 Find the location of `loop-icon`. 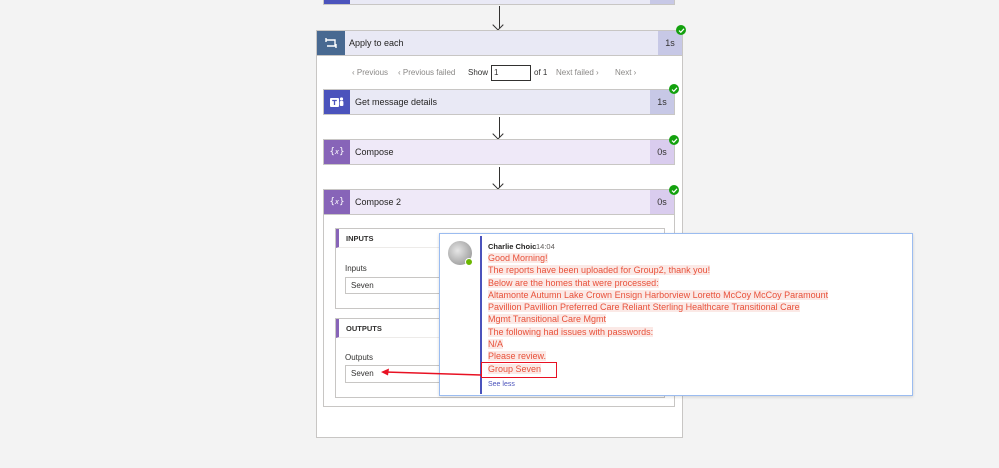

loop-icon is located at coordinates (331, 43).